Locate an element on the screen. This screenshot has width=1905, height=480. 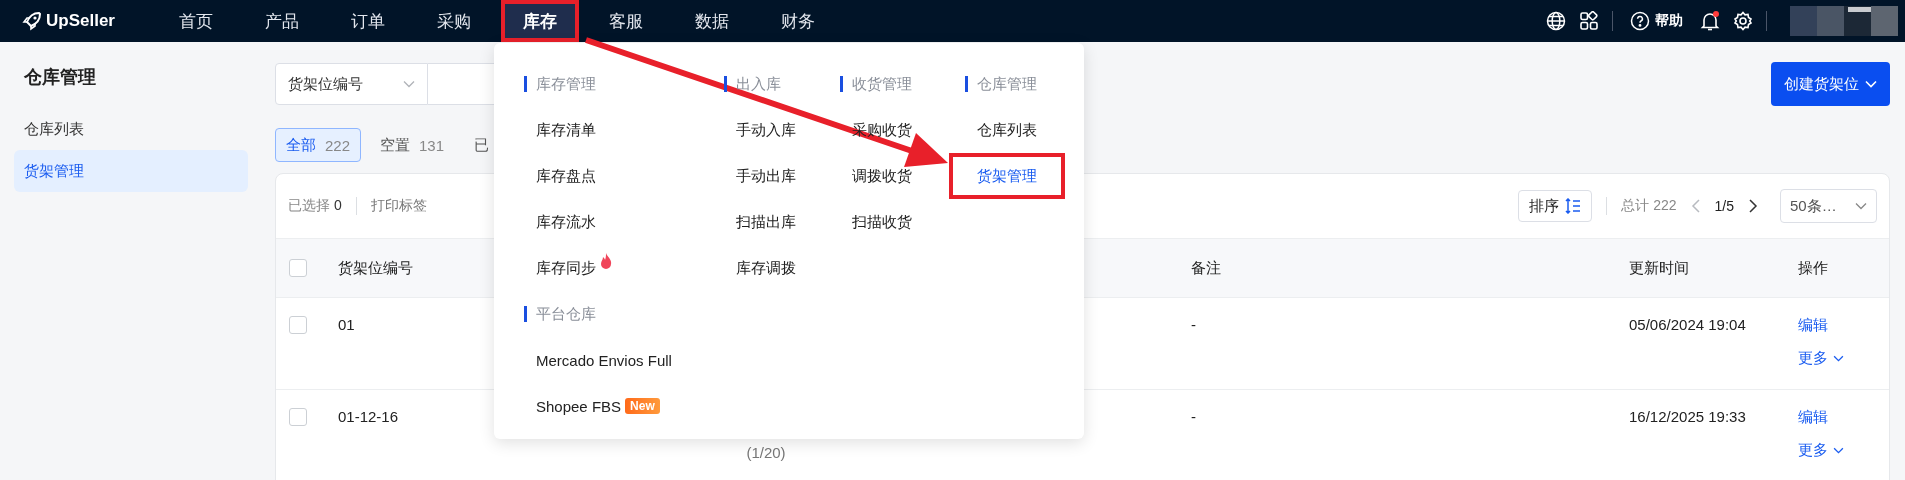
table-cell: 01 is located at coordinates (346, 324).